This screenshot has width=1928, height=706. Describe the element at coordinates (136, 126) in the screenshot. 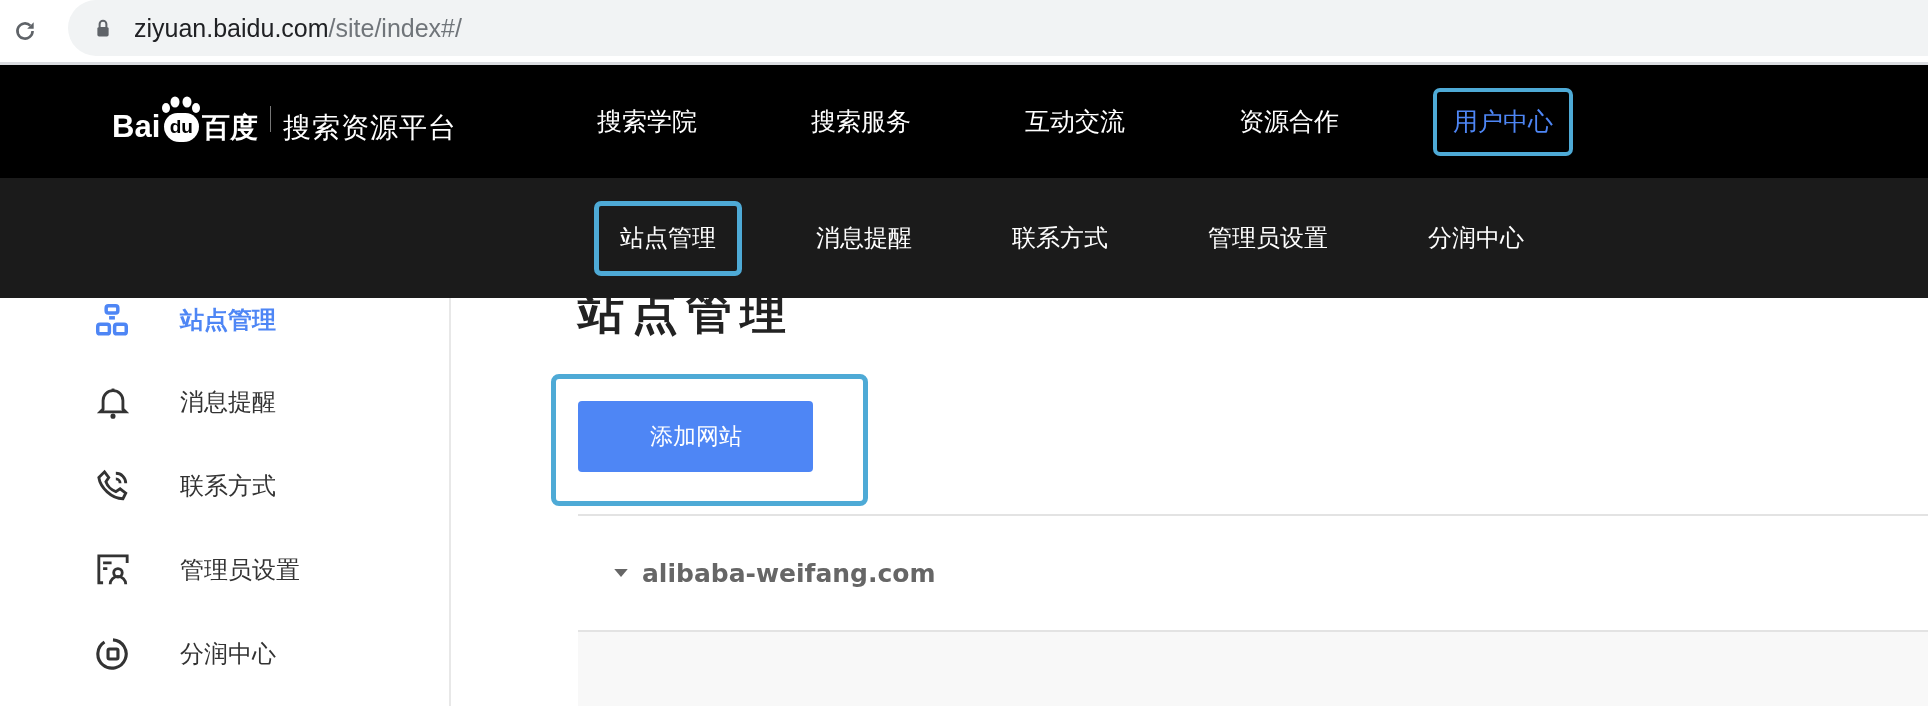

I see `logo-latin-text: Bai` at that location.